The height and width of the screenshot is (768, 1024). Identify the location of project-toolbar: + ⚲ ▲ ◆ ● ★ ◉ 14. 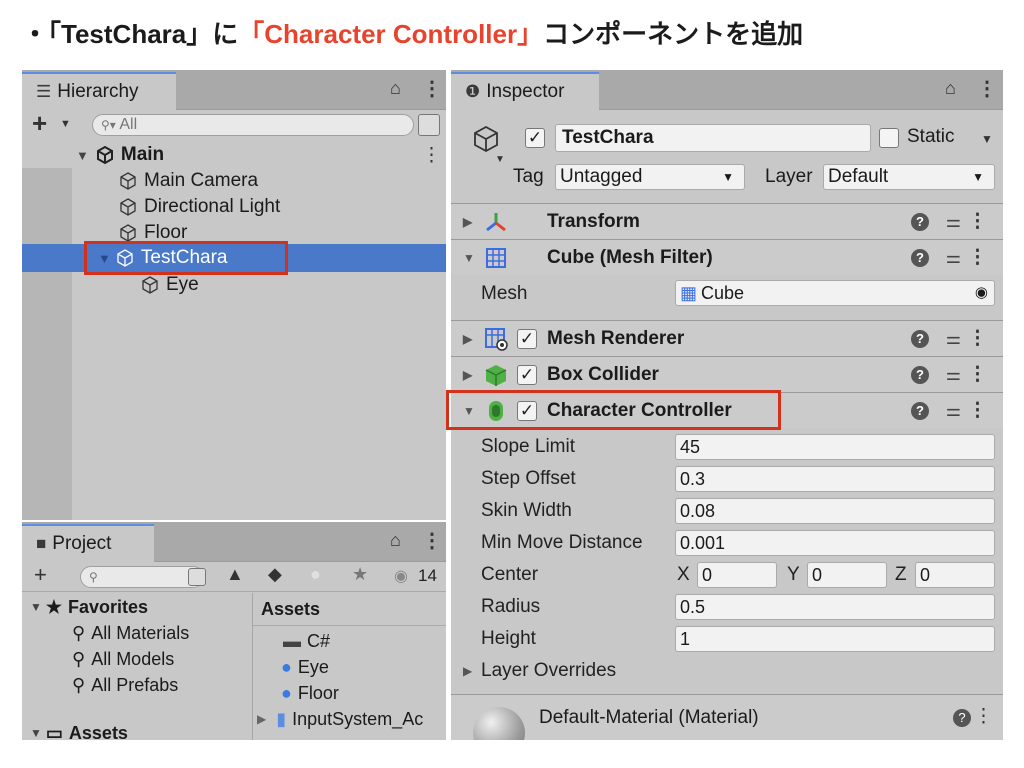
(234, 577).